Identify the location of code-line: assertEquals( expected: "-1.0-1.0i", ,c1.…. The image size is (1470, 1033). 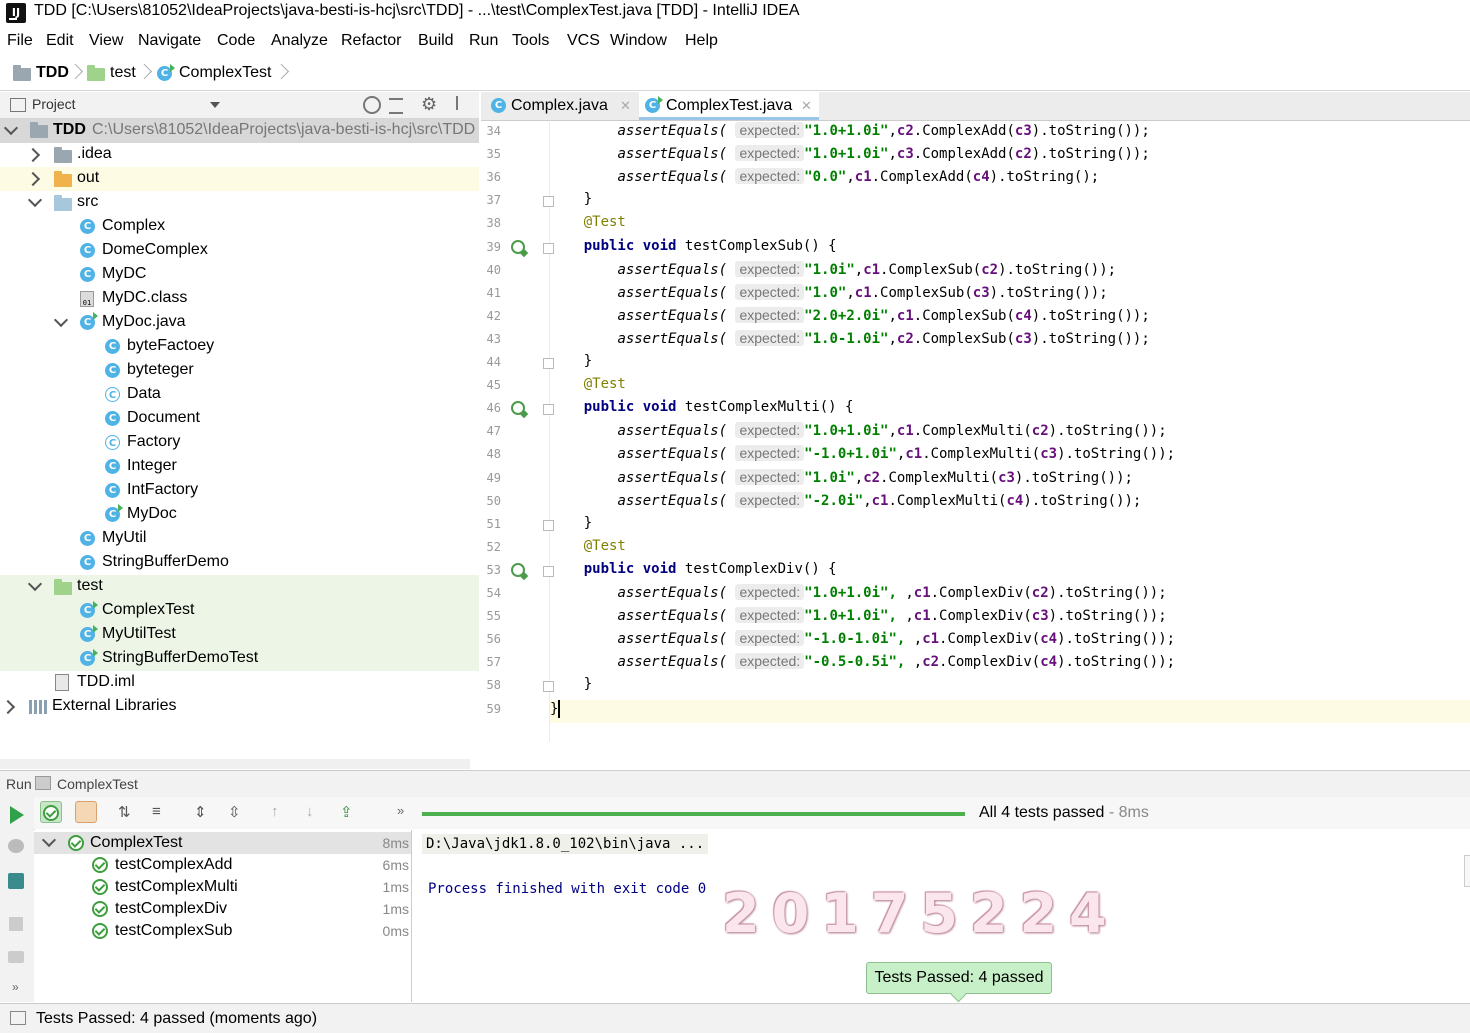
(1010, 641).